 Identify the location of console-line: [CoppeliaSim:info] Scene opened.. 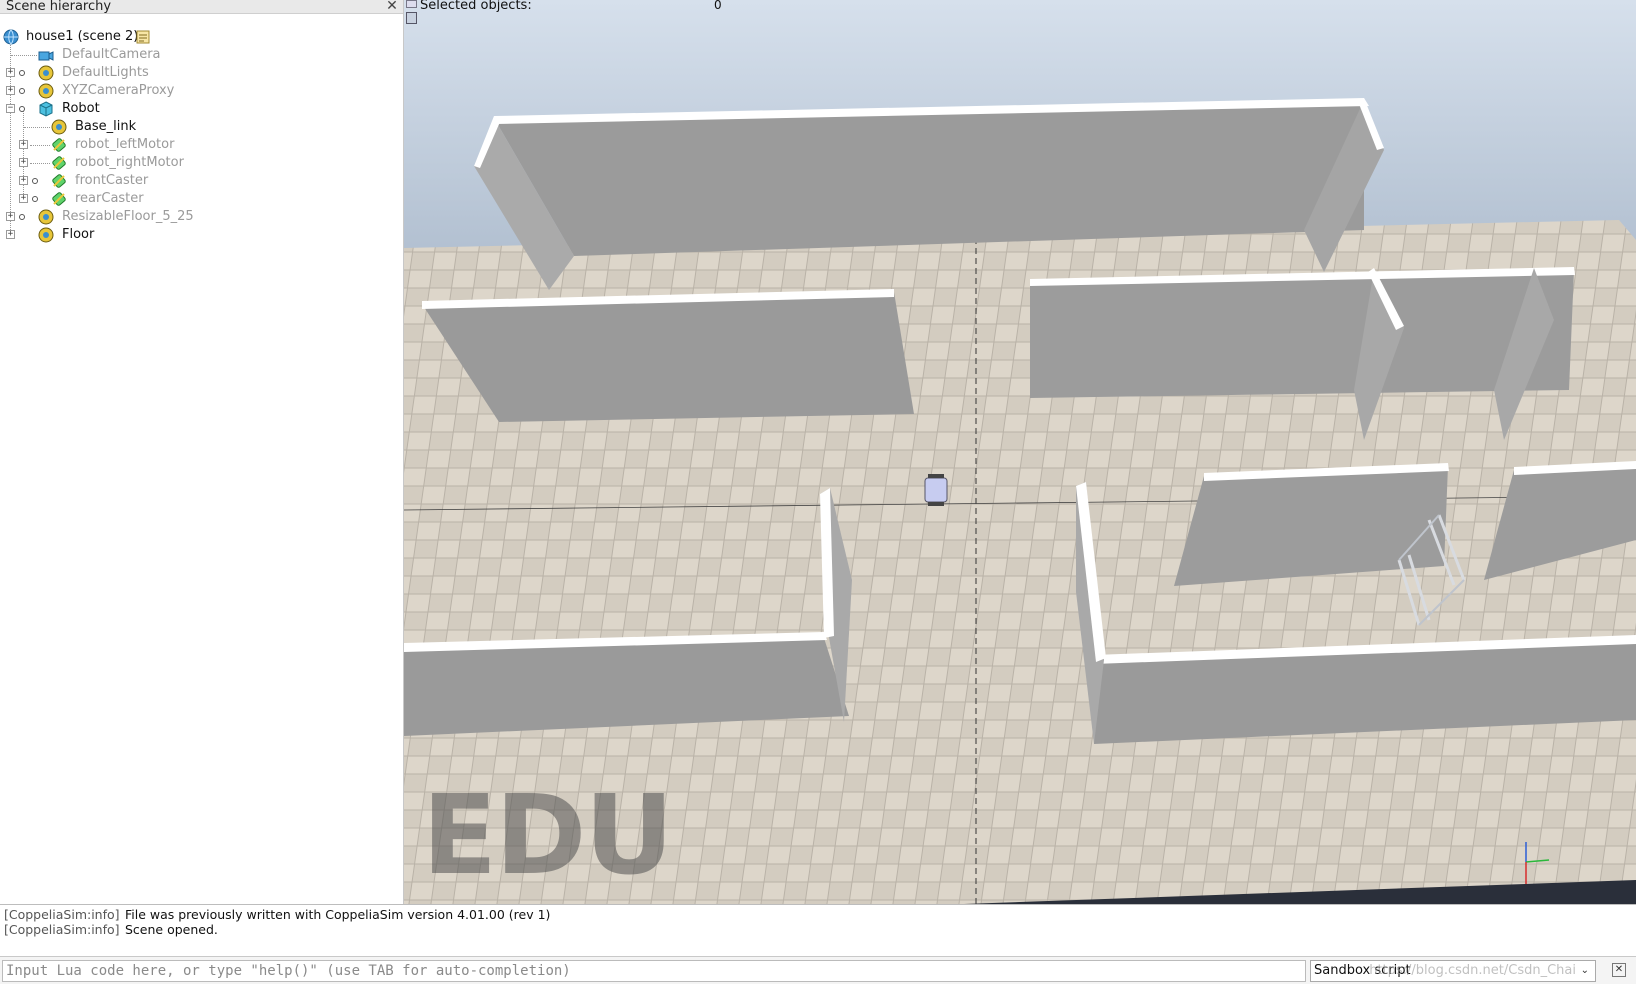
(820, 929).